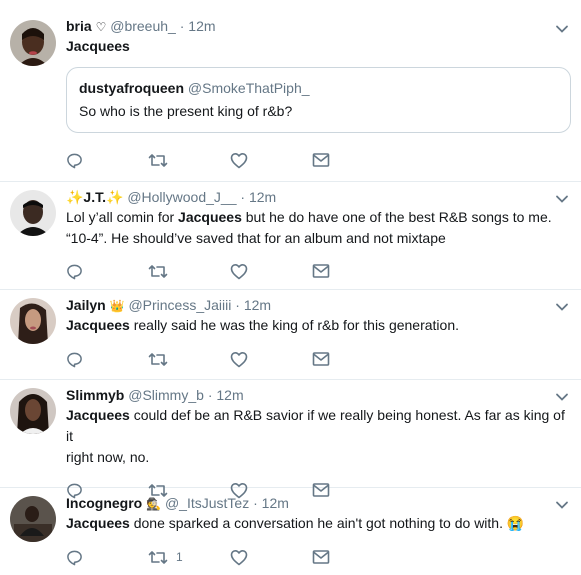 The height and width of the screenshot is (575, 581). What do you see at coordinates (154, 504) in the screenshot?
I see `detective-badge-icon: 🕵` at bounding box center [154, 504].